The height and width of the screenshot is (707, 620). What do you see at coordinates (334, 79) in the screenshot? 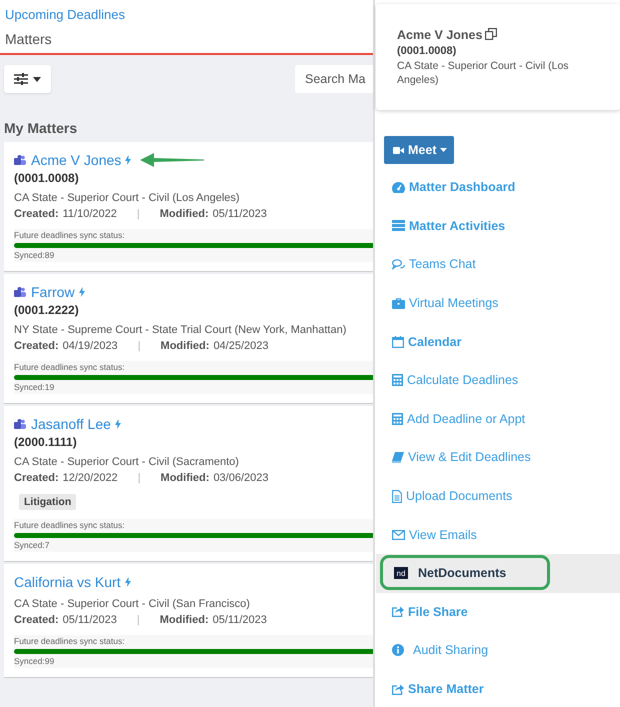
I see `search-field: Search Ma` at bounding box center [334, 79].